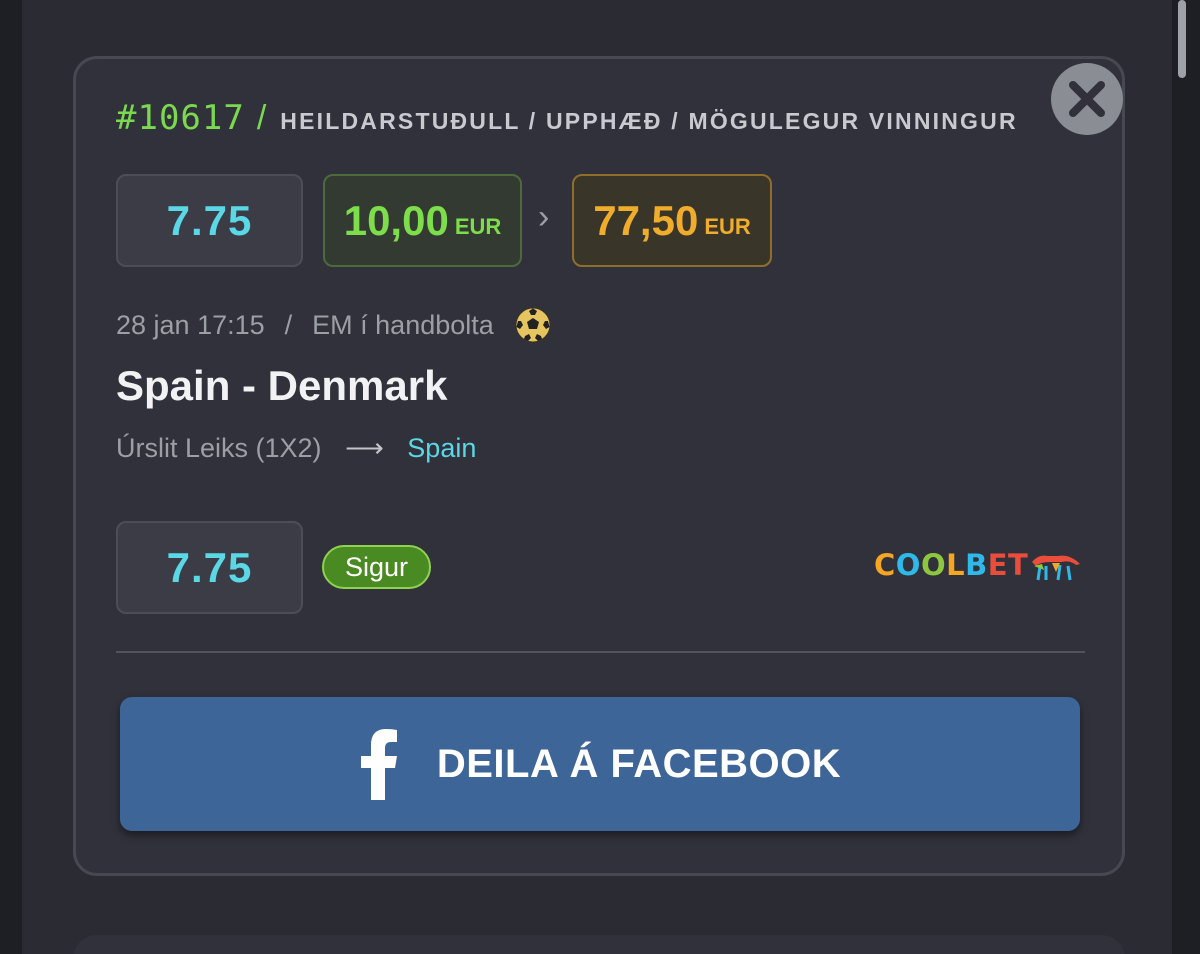 The width and height of the screenshot is (1200, 954). I want to click on event-meta: 28 jan 17:15 / EM í handbolta, so click(334, 325).